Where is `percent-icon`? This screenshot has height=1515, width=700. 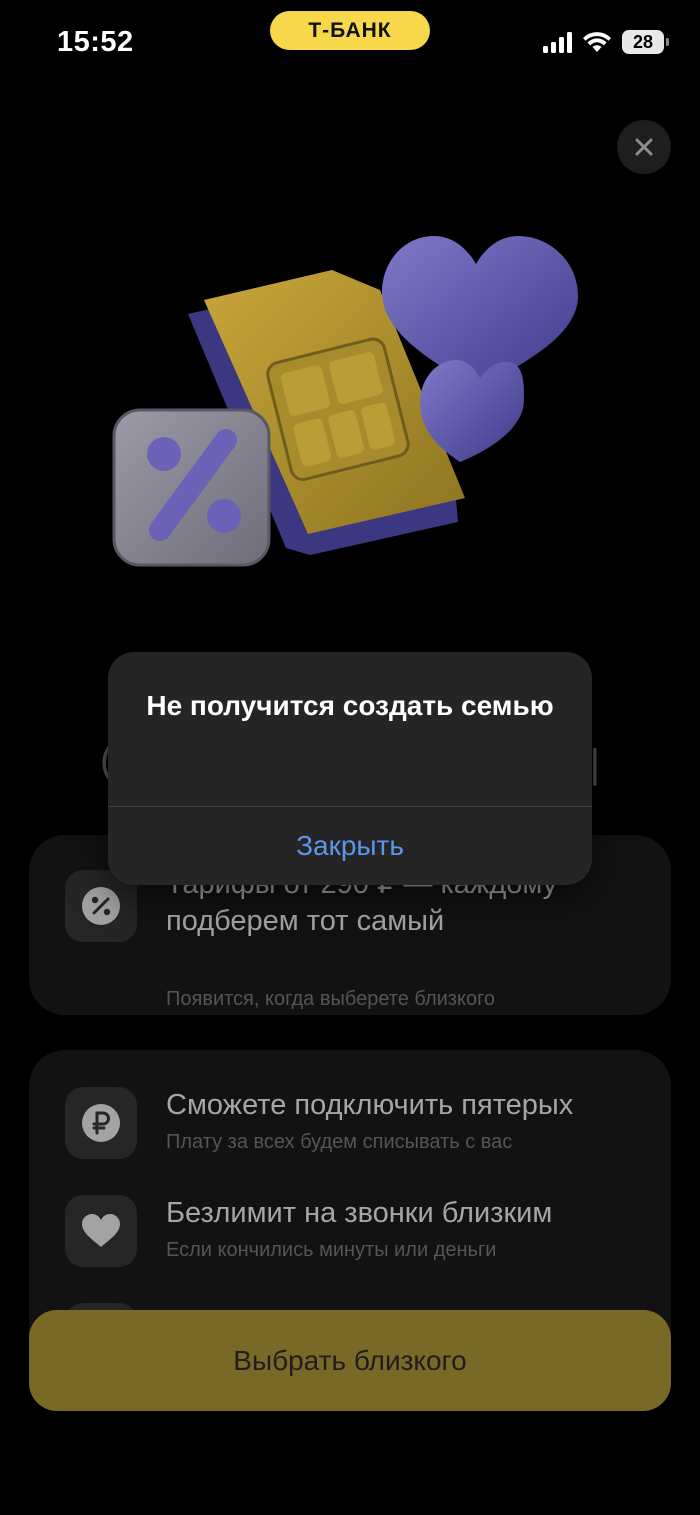 percent-icon is located at coordinates (101, 906).